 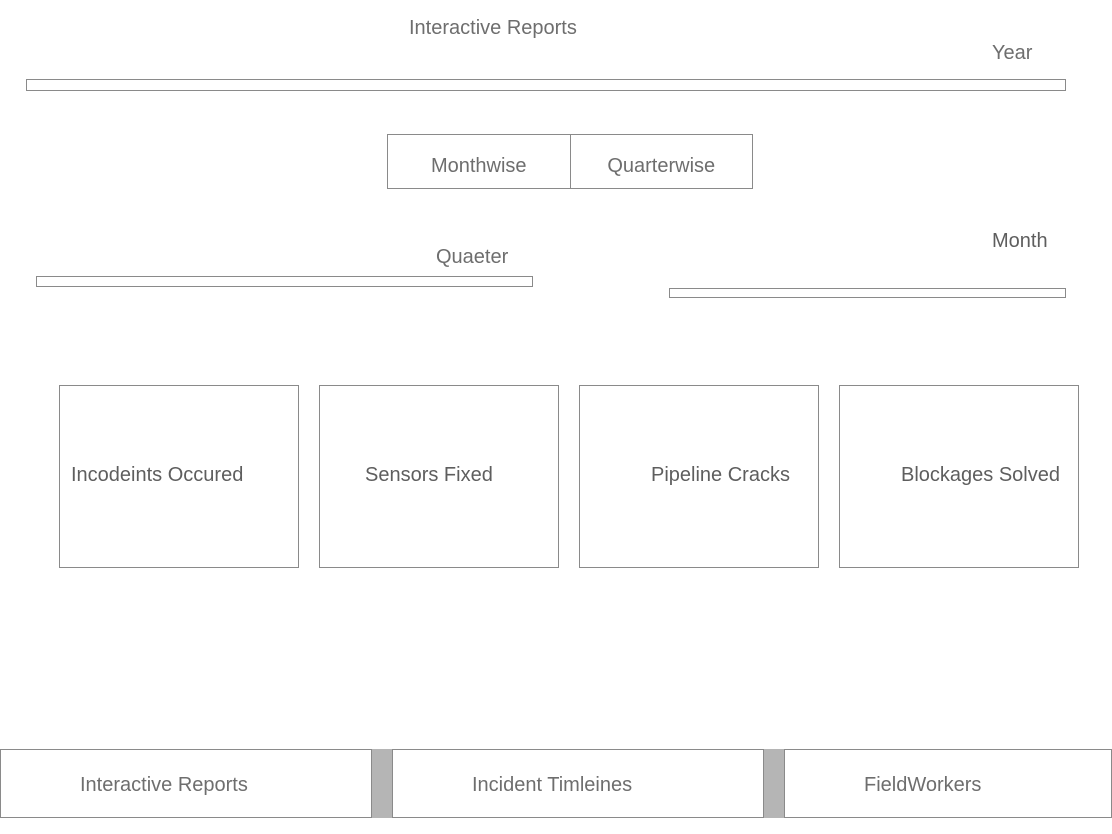 I want to click on view-toggle: Monthwise Quarterwise, so click(x=570, y=161).